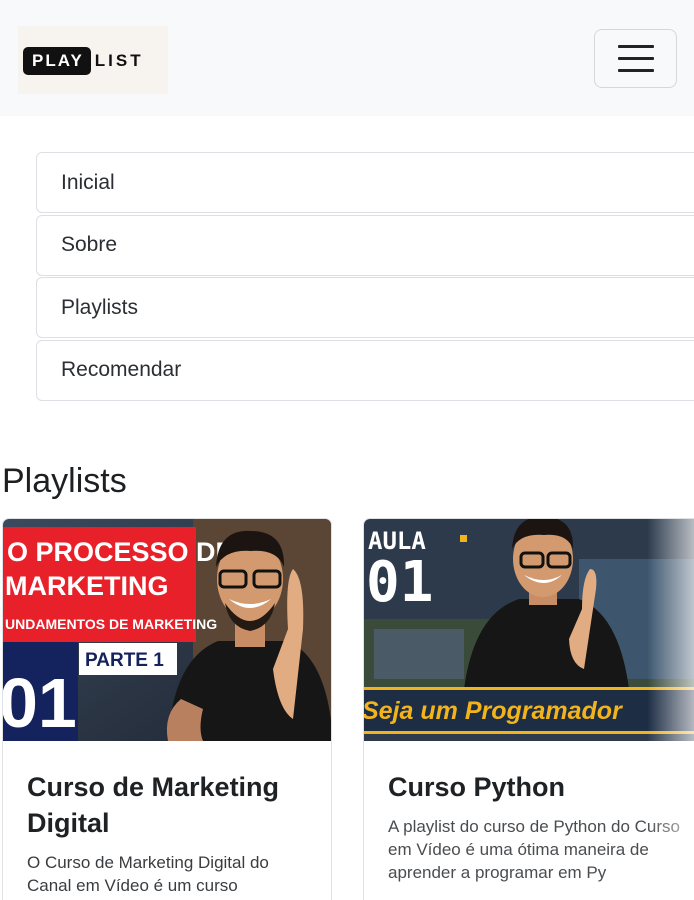 This screenshot has width=694, height=900. Describe the element at coordinates (365, 370) in the screenshot. I see `nav-item-recomendar: Recomendar` at that location.